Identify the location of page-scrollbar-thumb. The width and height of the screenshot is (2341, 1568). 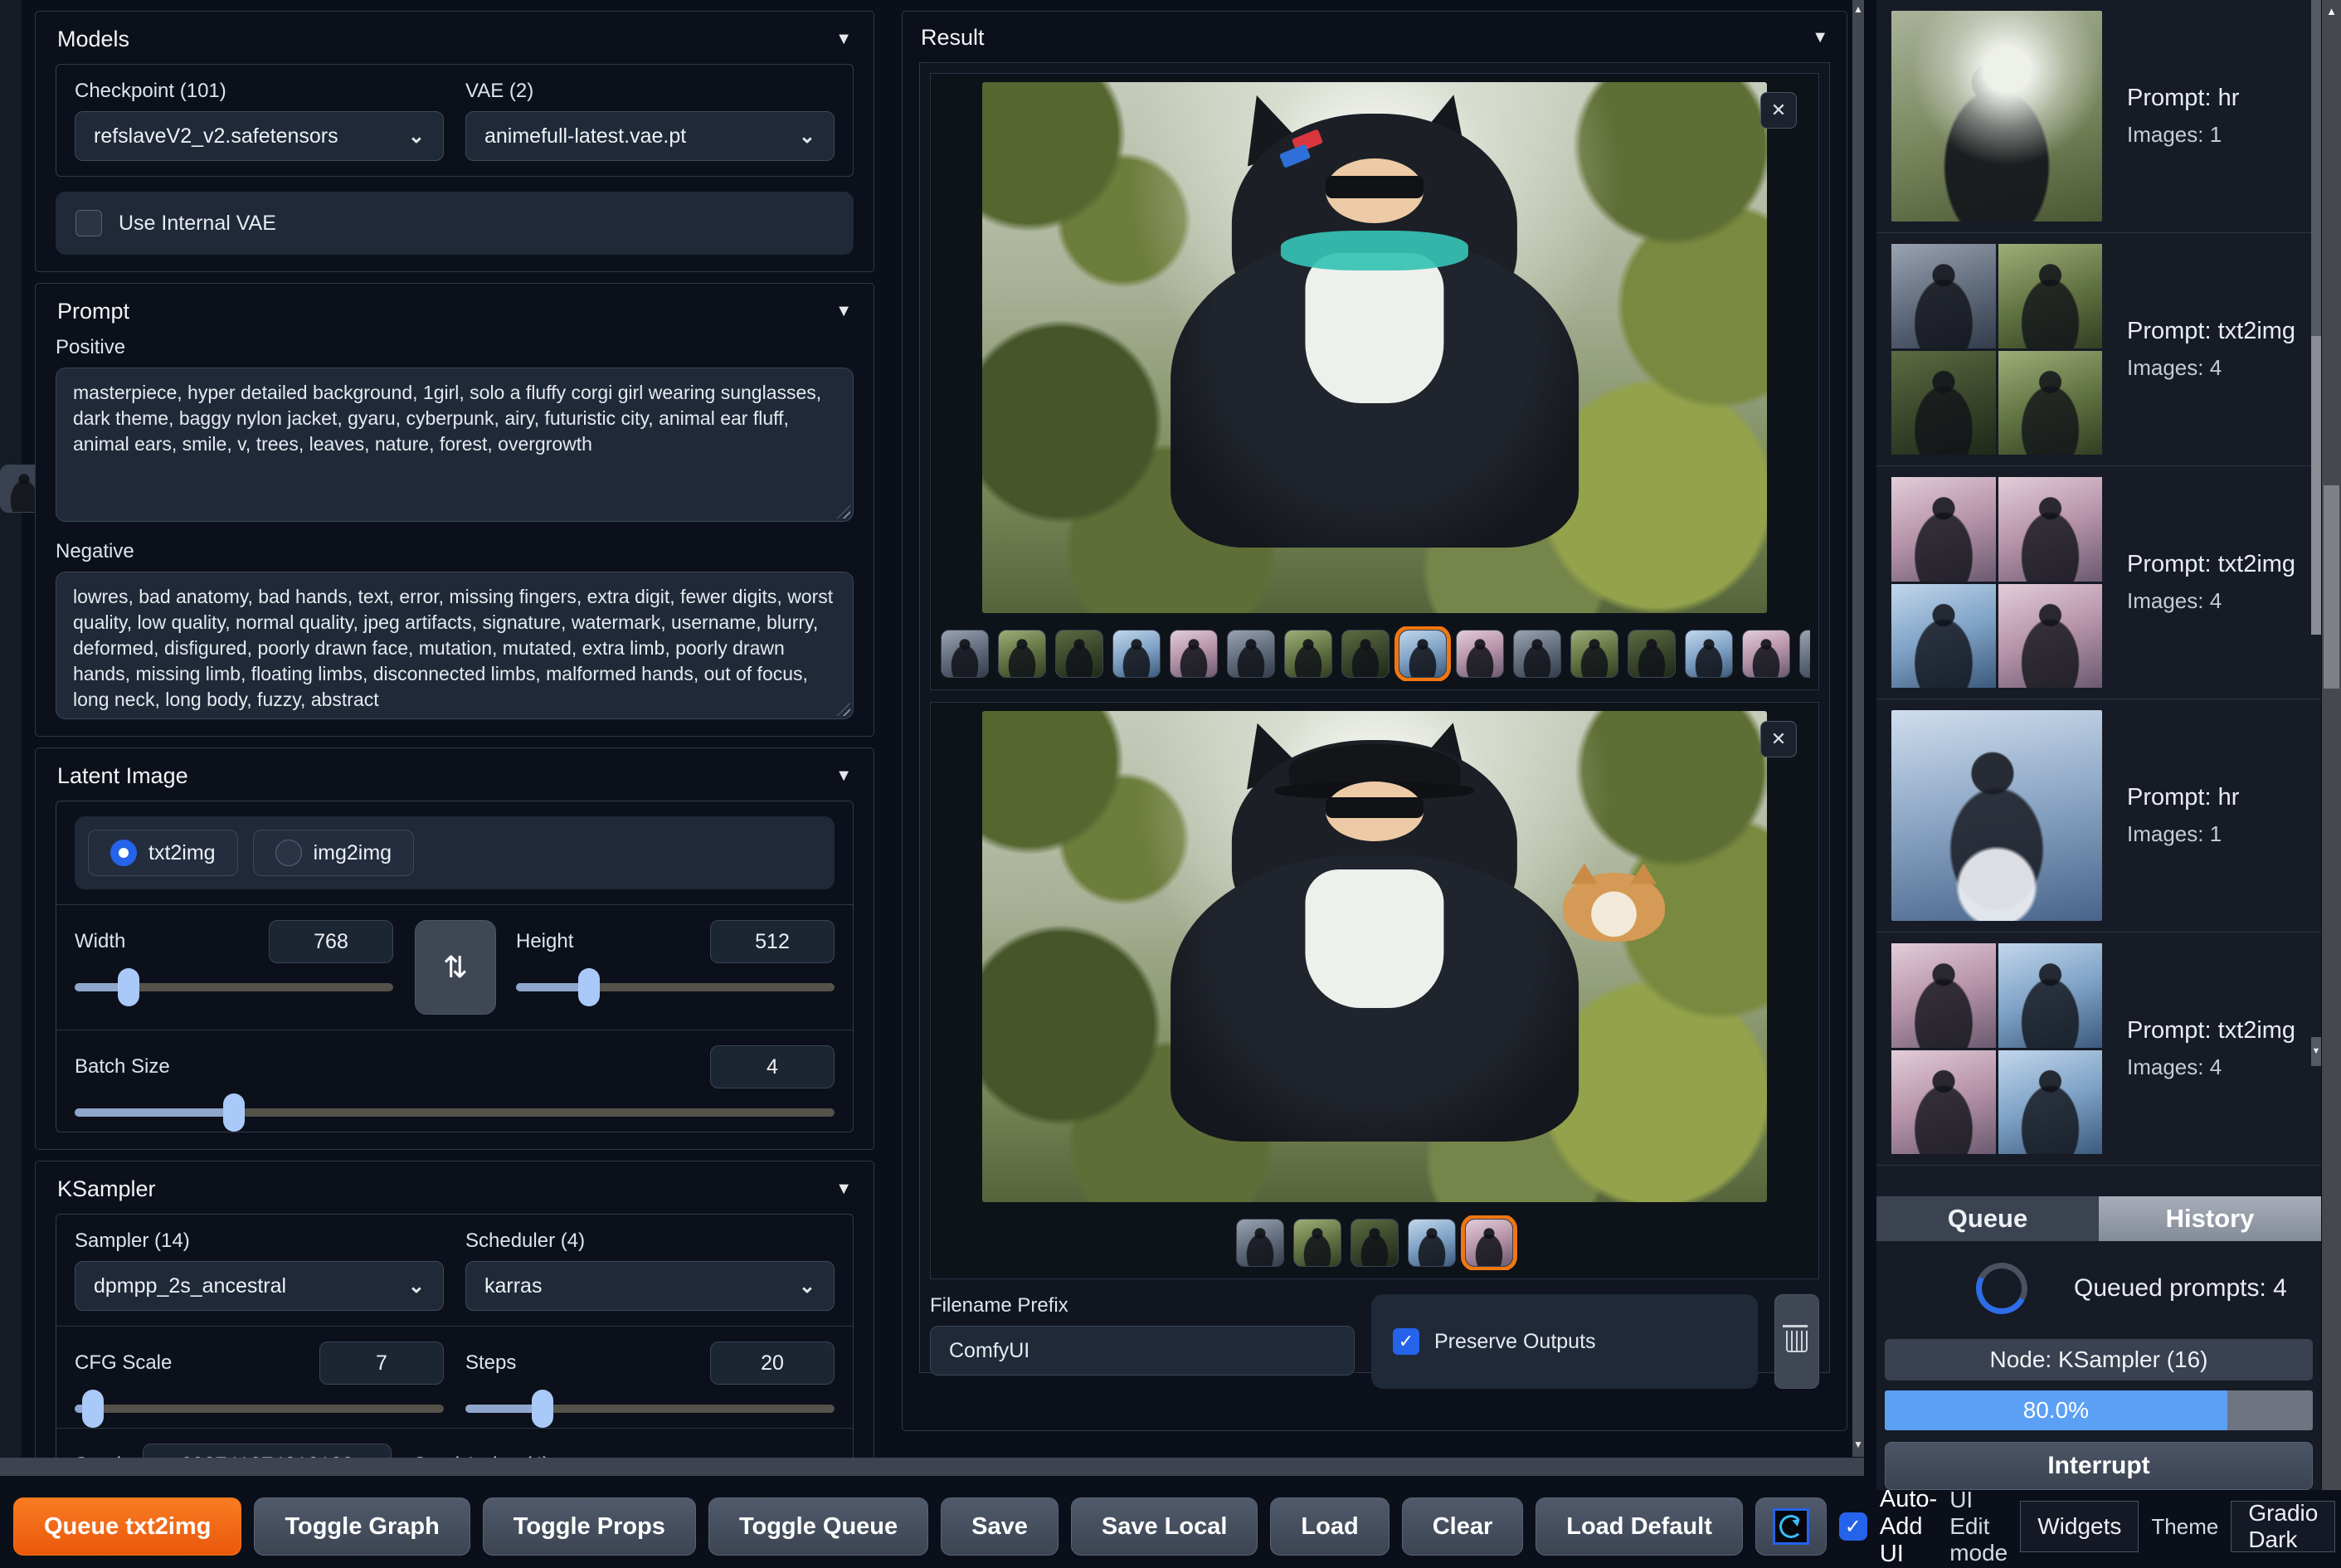
(2331, 587).